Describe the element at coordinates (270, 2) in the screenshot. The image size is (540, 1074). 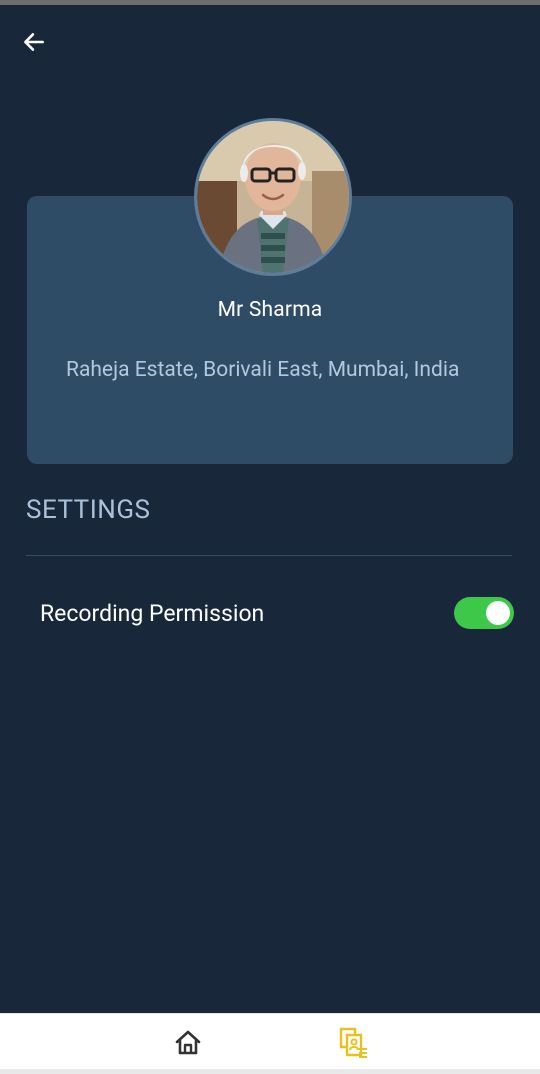
I see `status-bar-strip` at that location.